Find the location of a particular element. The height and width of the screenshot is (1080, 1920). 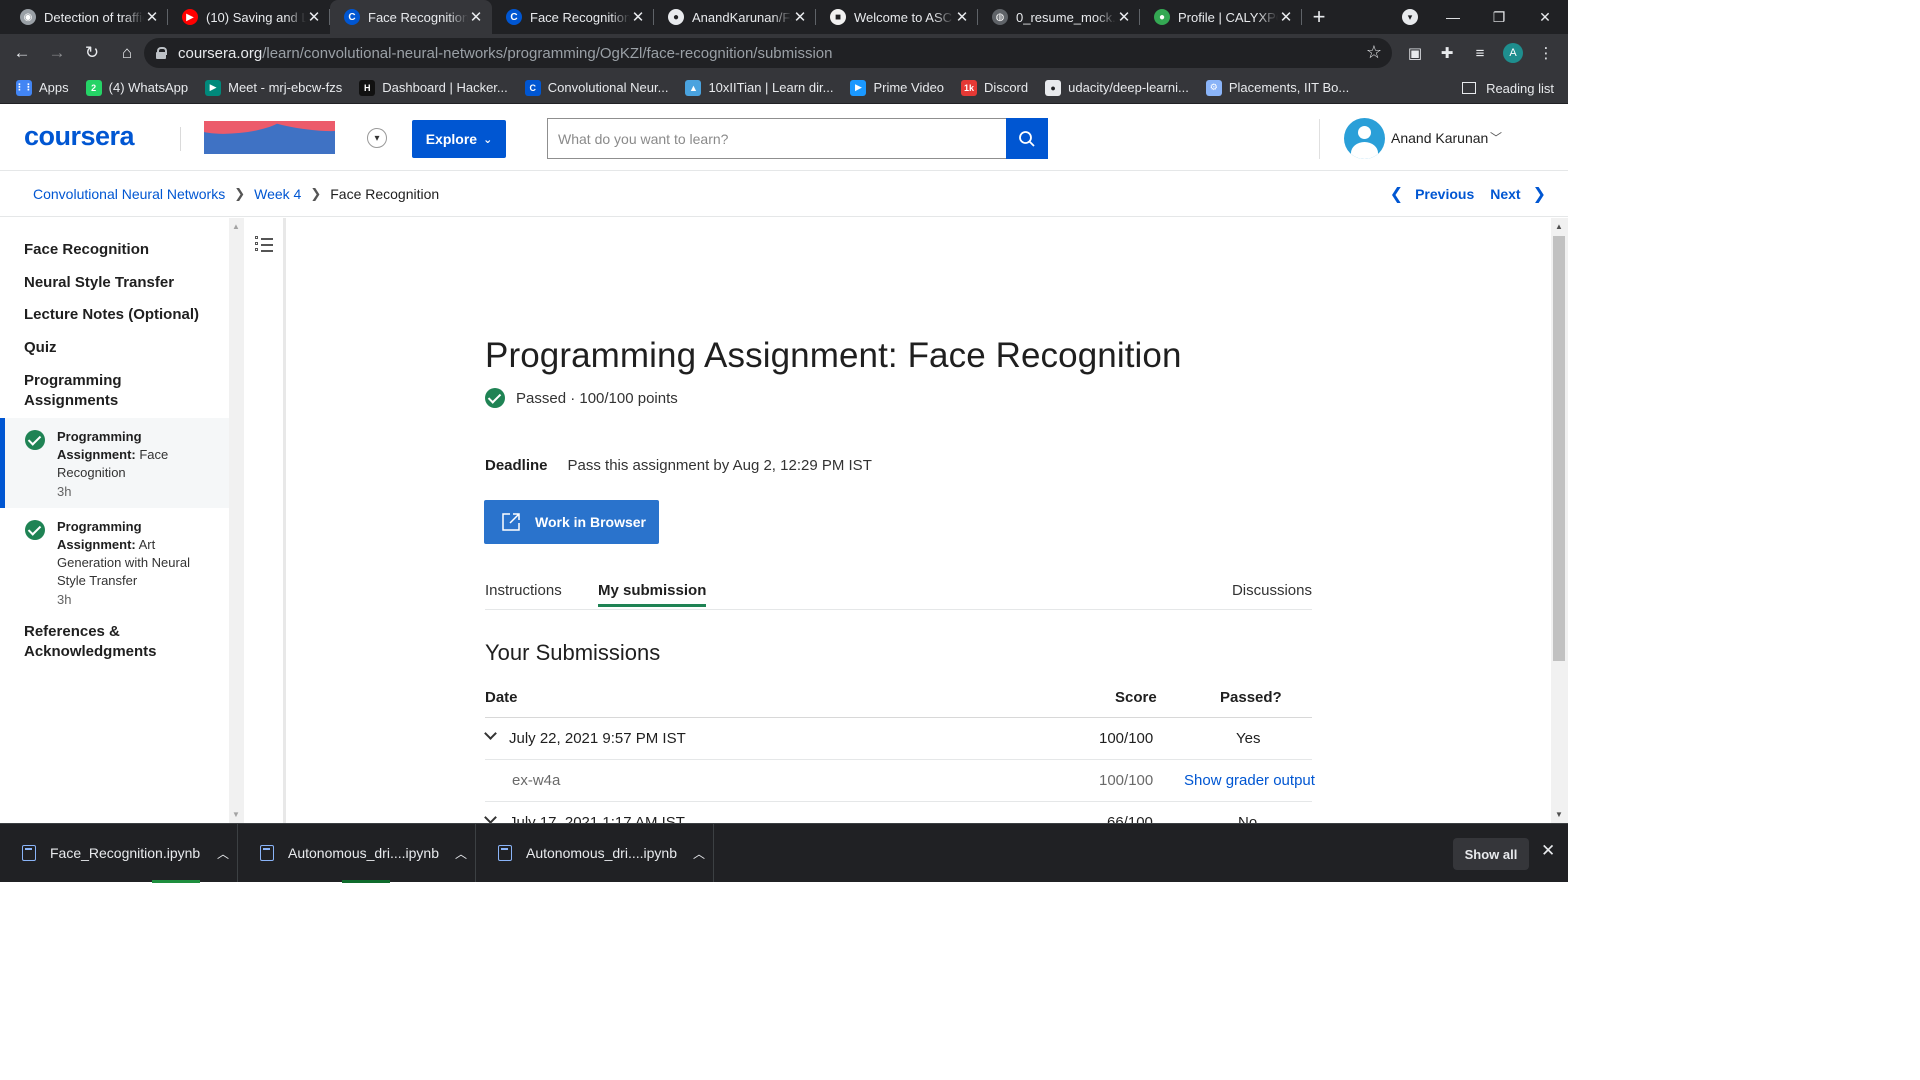

tab-my-submission: My submission is located at coordinates (652, 594).